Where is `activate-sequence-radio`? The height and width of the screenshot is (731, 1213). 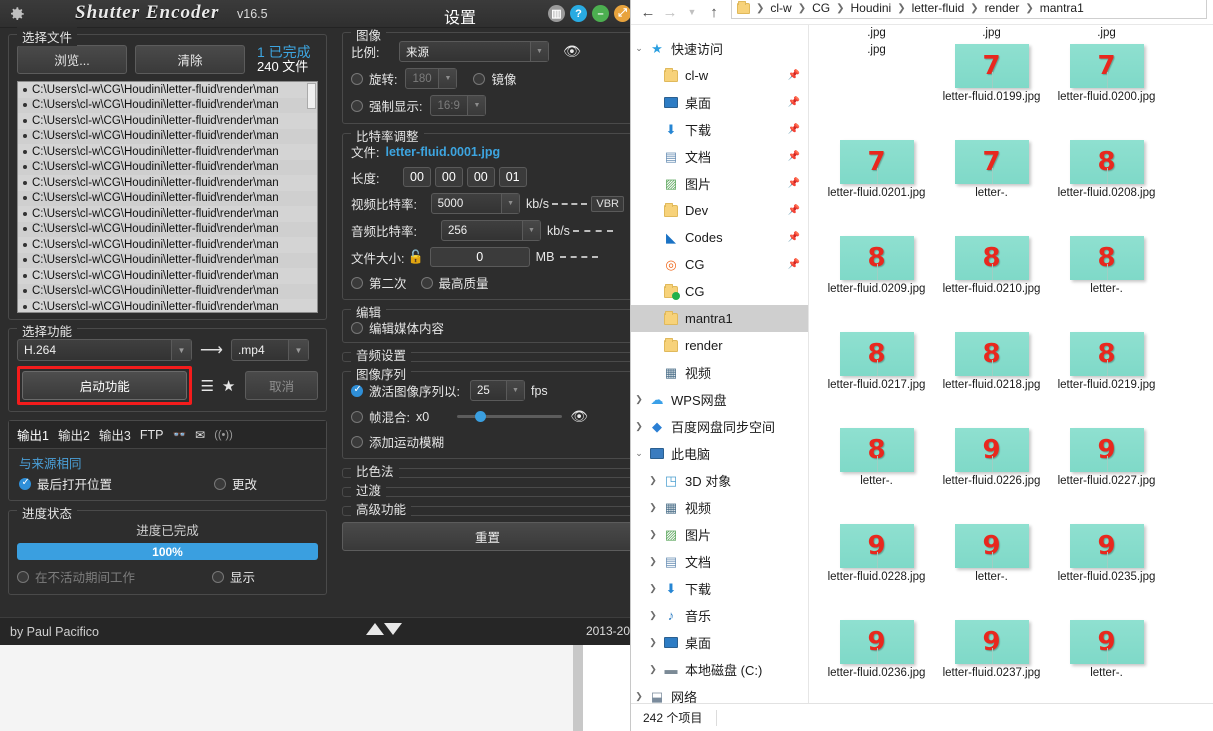
activate-sequence-radio is located at coordinates (357, 390).